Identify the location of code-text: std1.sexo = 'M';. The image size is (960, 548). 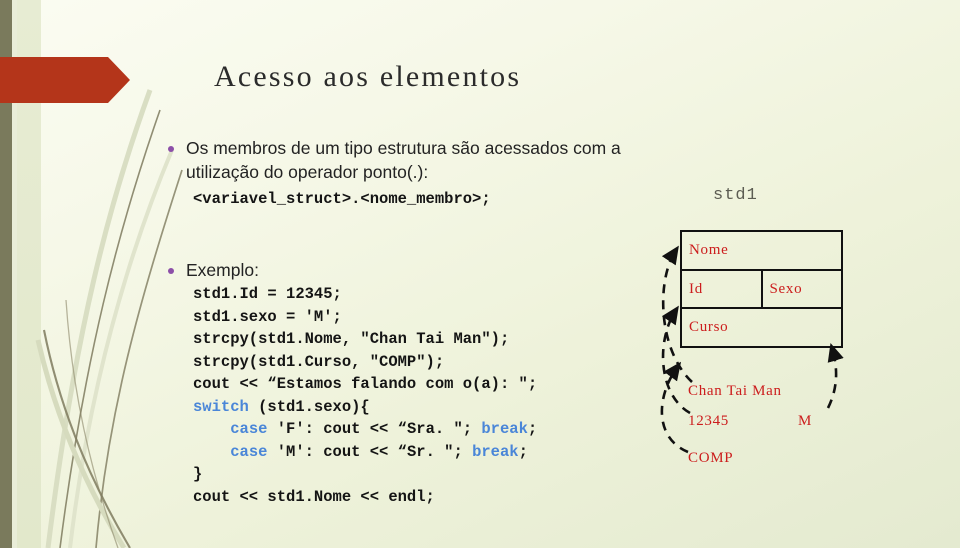
(267, 316).